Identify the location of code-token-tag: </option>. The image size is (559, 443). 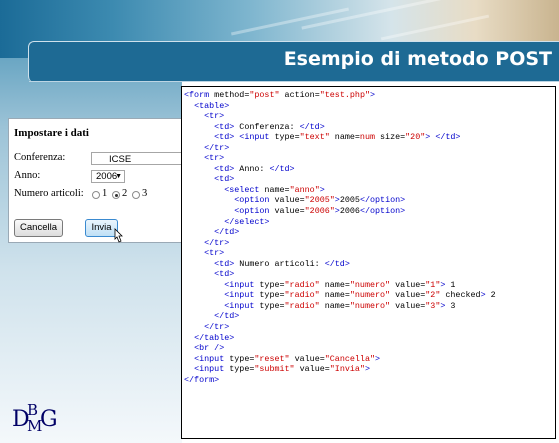
(382, 200).